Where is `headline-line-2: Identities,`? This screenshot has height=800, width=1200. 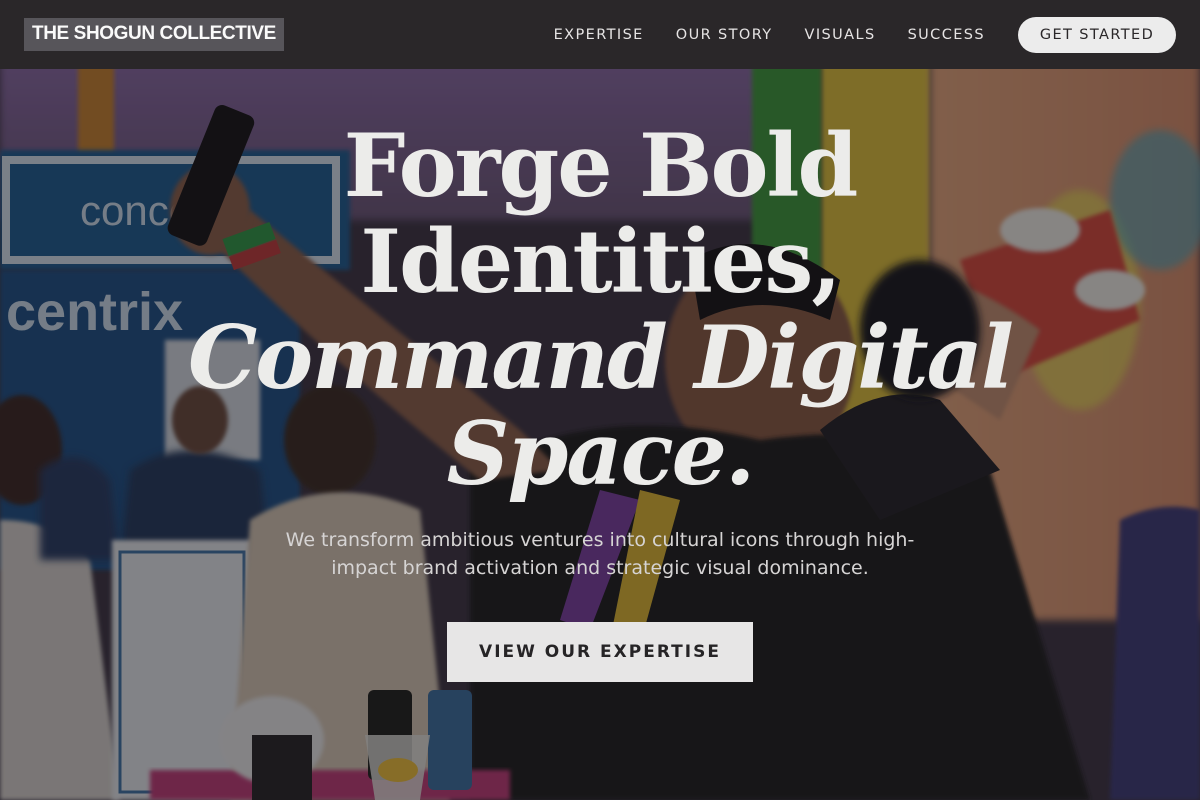
headline-line-2: Identities, is located at coordinates (600, 261).